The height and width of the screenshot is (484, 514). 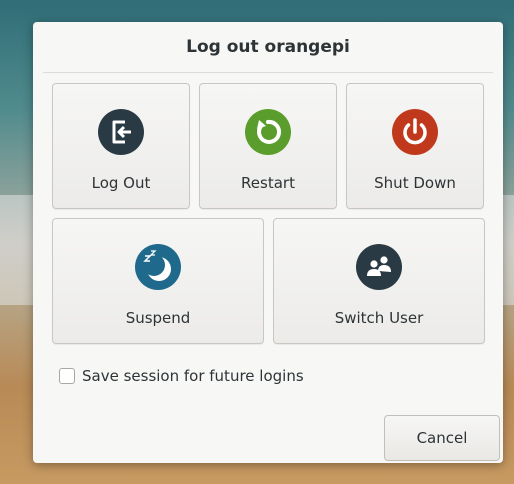 I want to click on shut-down-label: Shut Down, so click(x=415, y=183).